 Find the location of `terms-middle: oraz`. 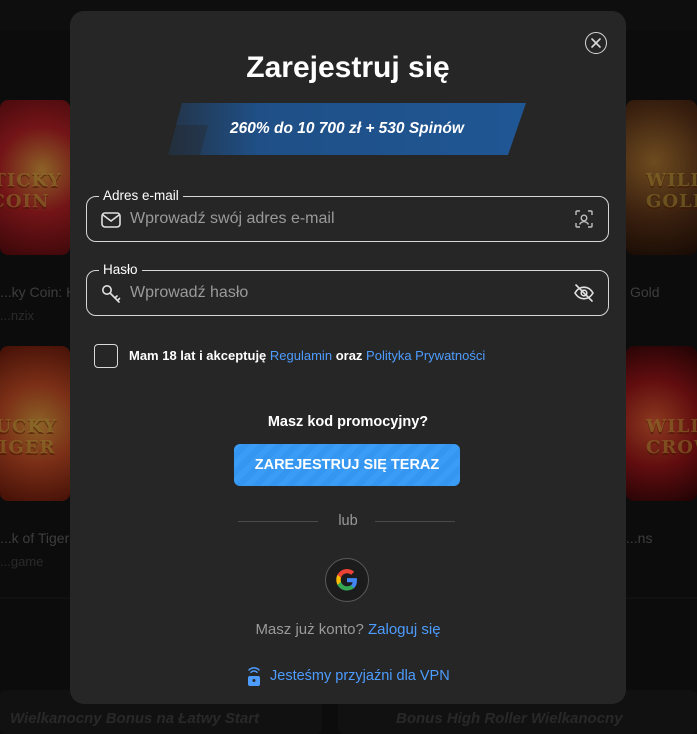

terms-middle: oraz is located at coordinates (349, 355).